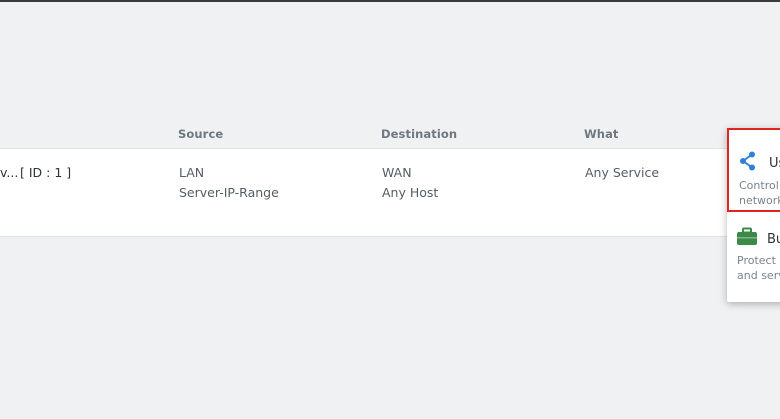 Image resolution: width=780 pixels, height=419 pixels. Describe the element at coordinates (397, 172) in the screenshot. I see `destination-network: WAN` at that location.